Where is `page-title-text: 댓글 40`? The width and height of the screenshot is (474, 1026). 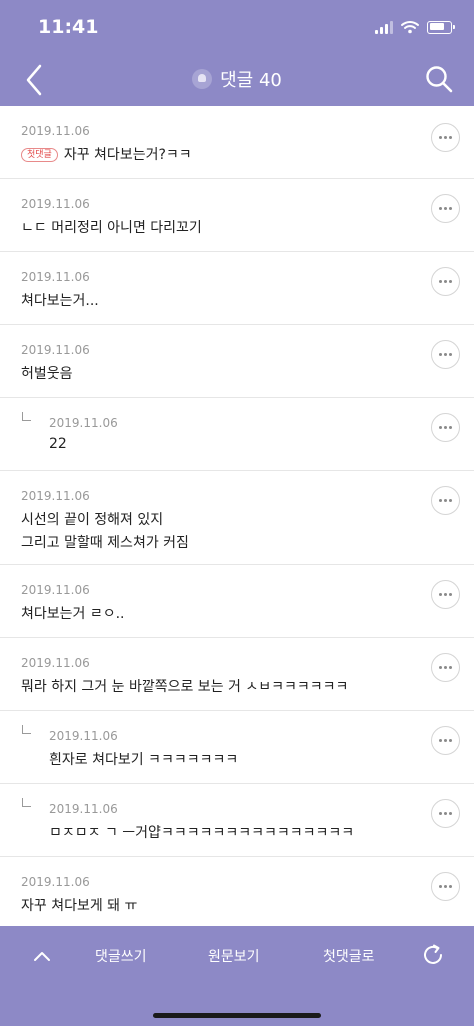
page-title-text: 댓글 40 is located at coordinates (251, 80).